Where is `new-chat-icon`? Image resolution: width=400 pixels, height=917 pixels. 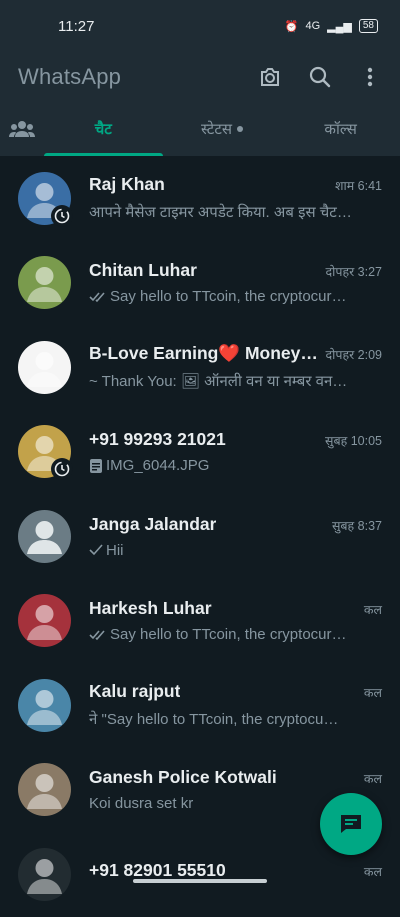
new-chat-icon is located at coordinates (351, 824).